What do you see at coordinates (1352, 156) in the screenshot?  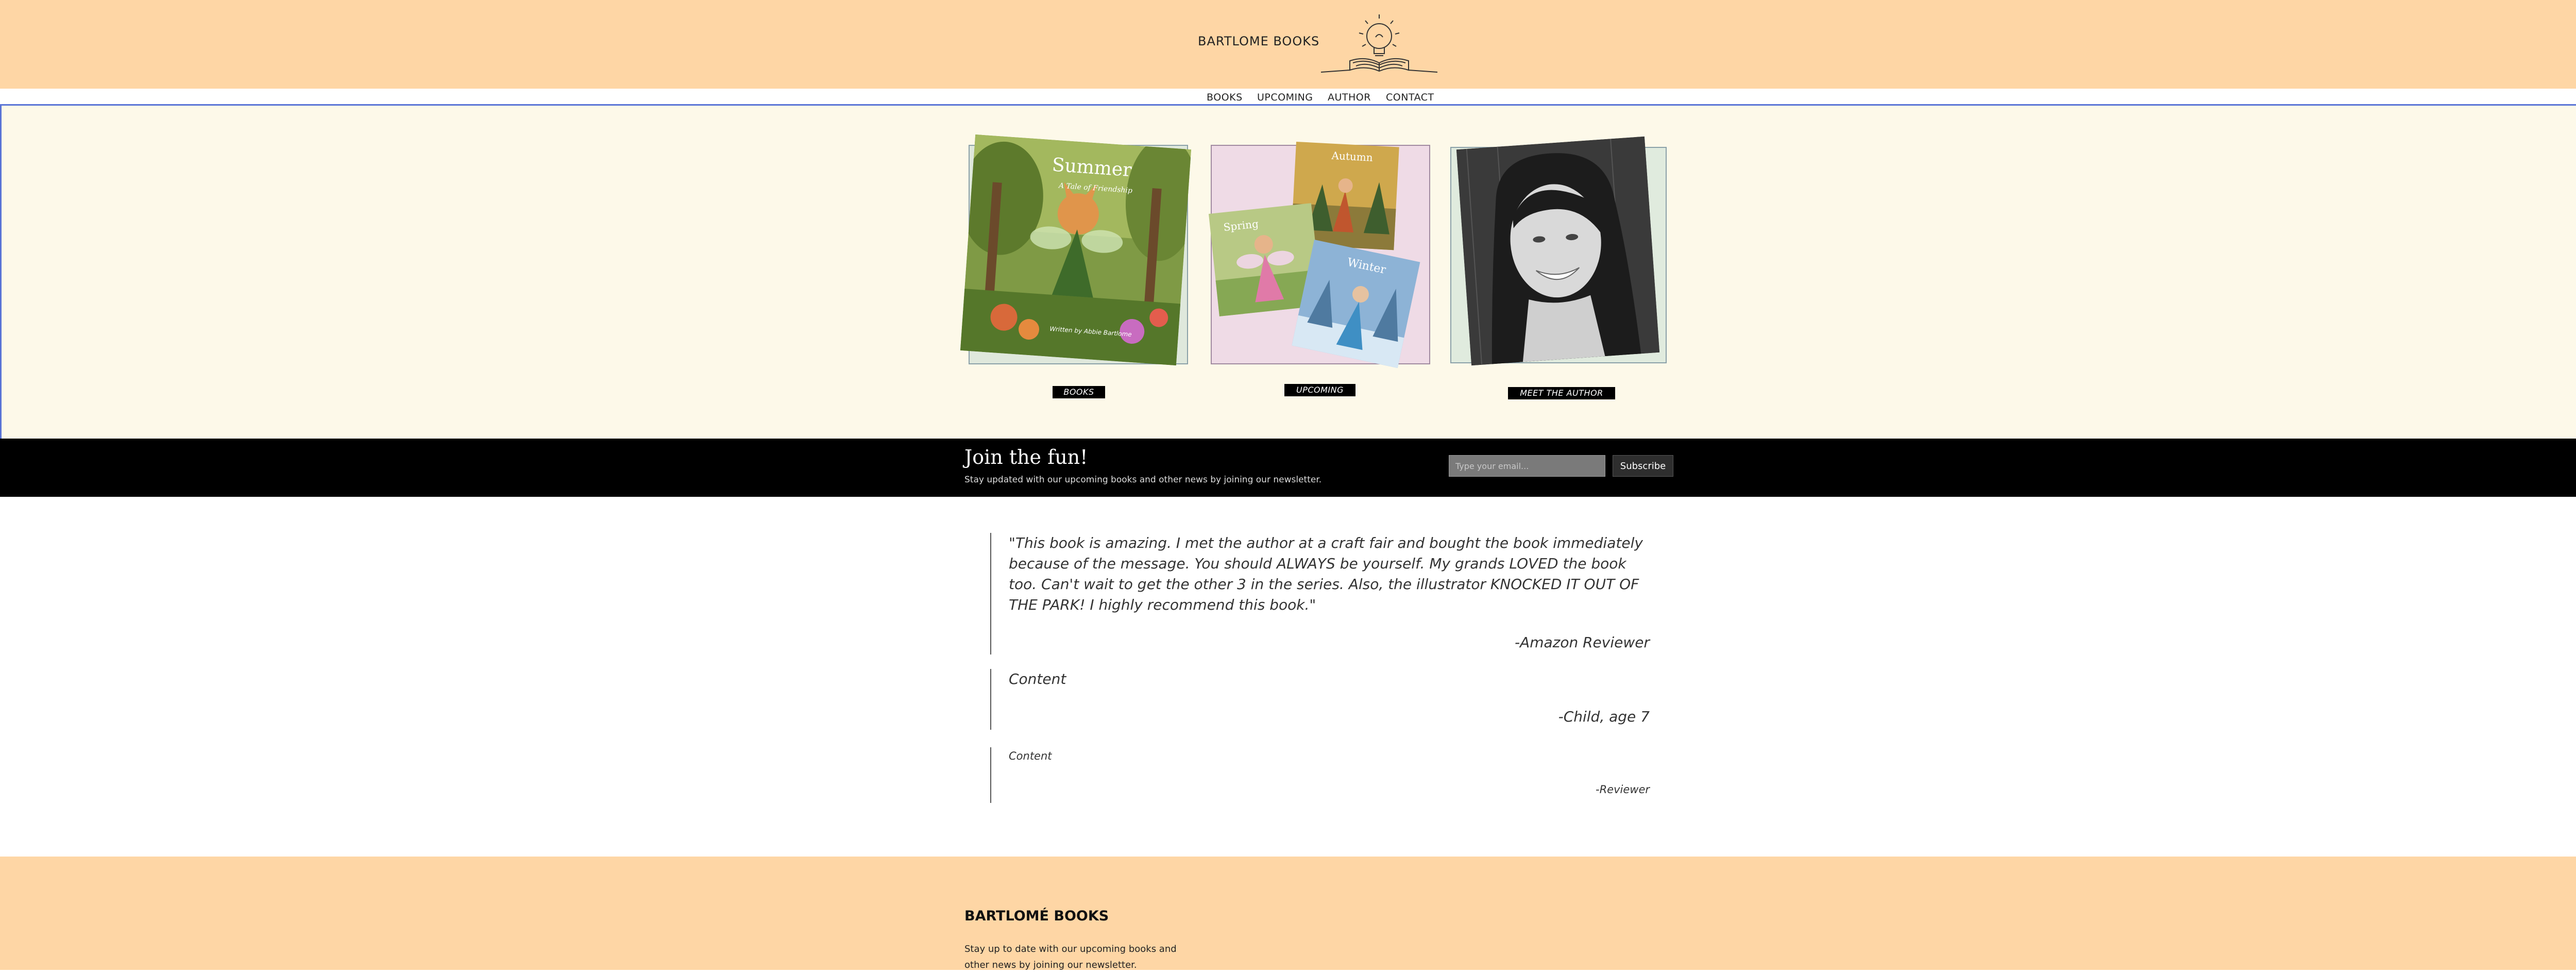 I see `cover-autumn: Autumn` at bounding box center [1352, 156].